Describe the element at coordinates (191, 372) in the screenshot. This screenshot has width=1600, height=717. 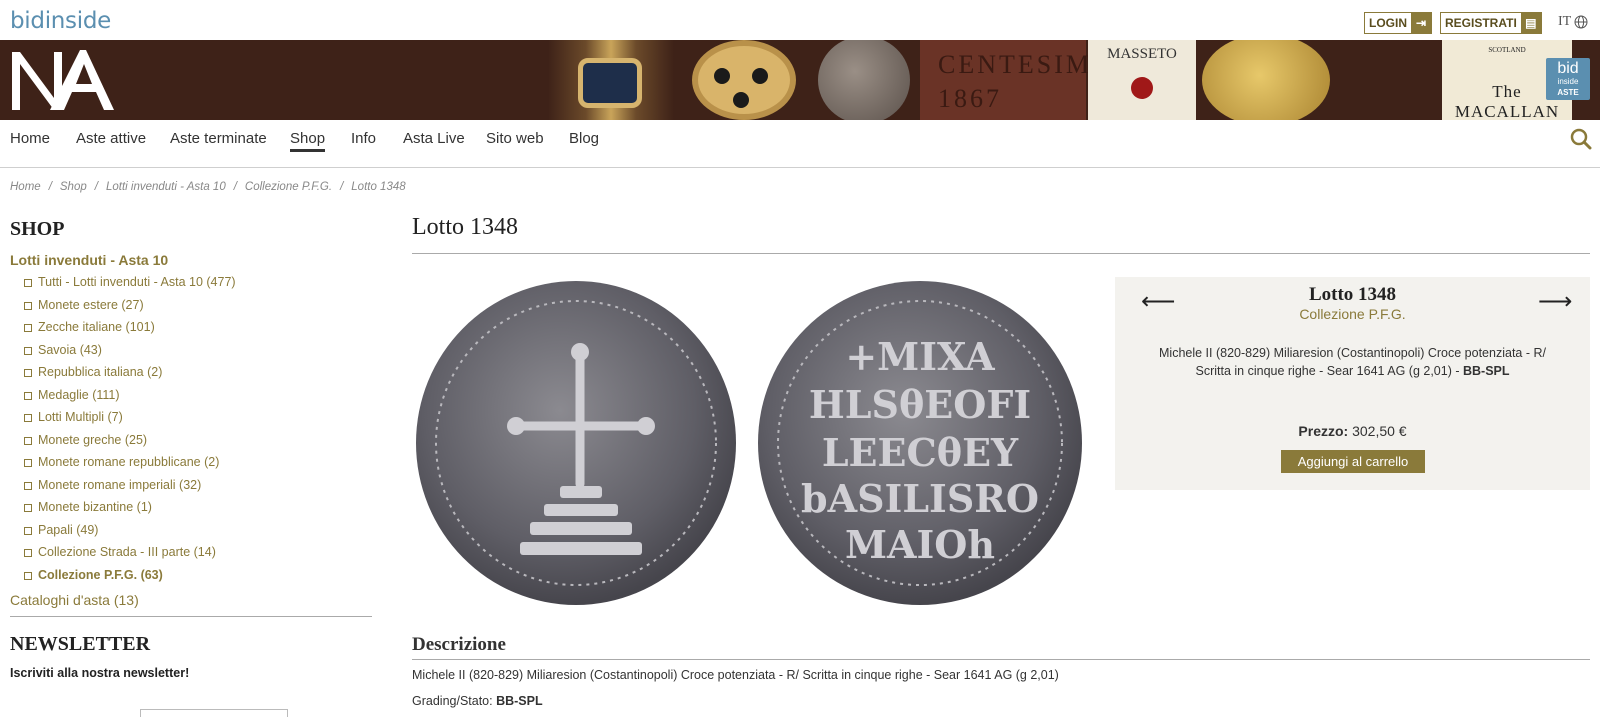
I see `category-item: Repubblica italiana (2)` at that location.